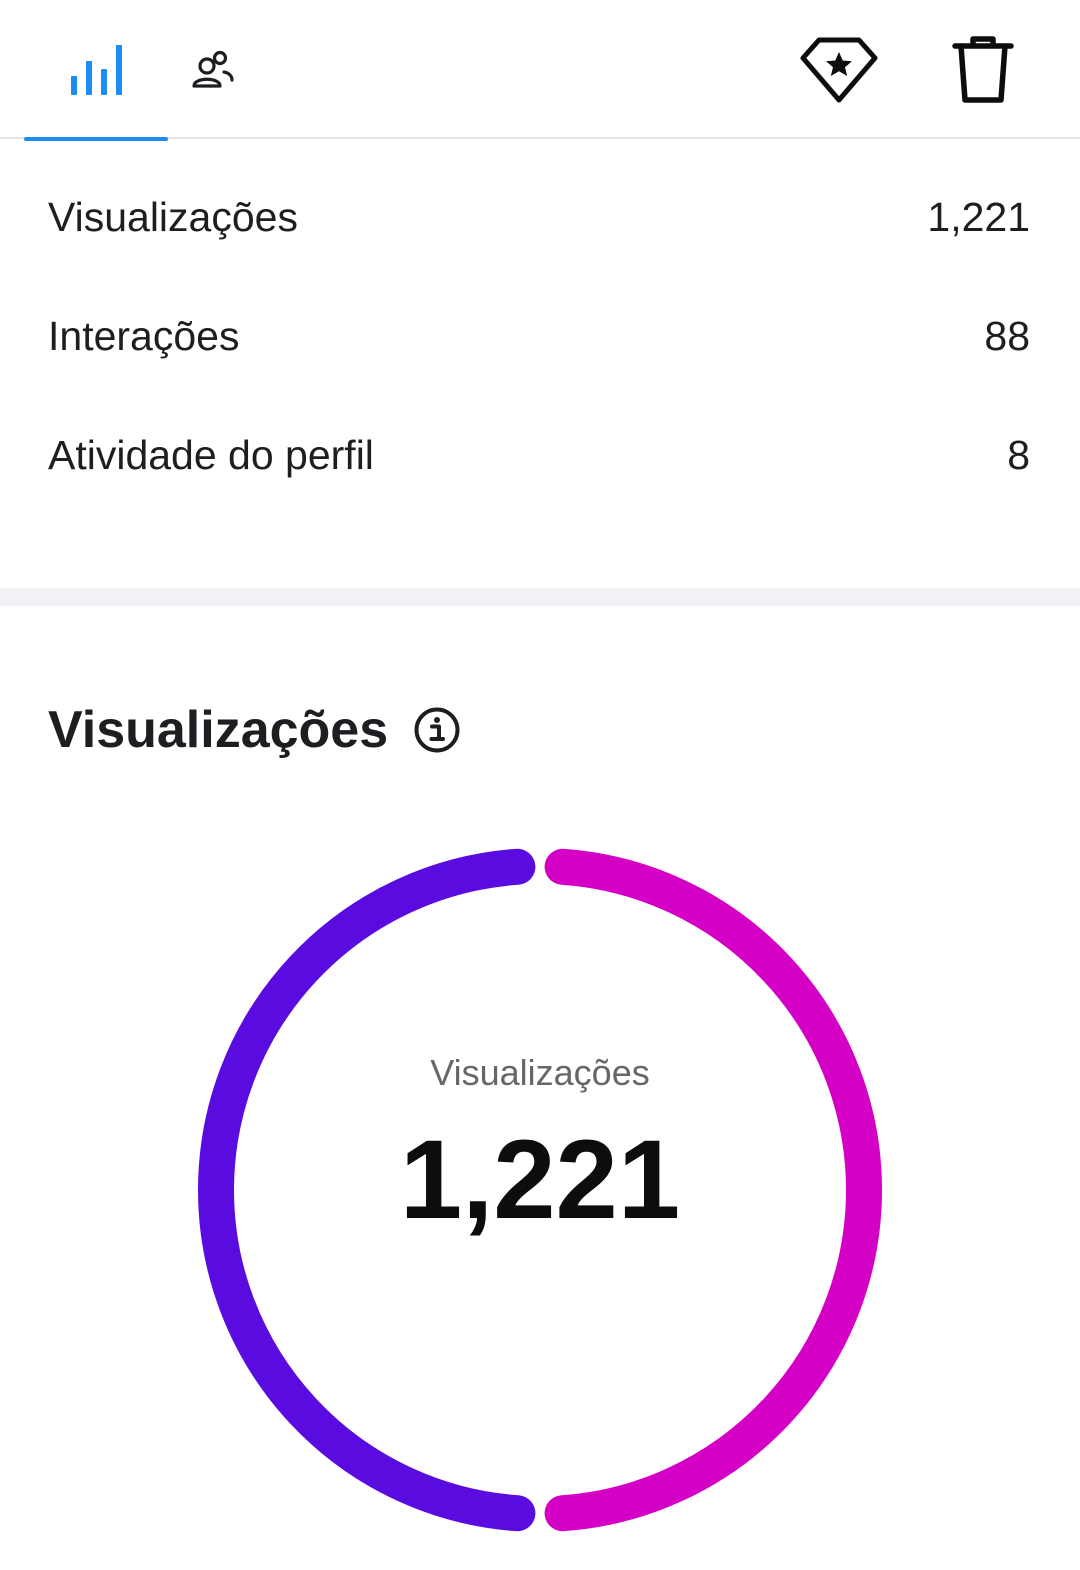 The image size is (1080, 1570). I want to click on metric-row-interactions: Interações 88, so click(540, 338).